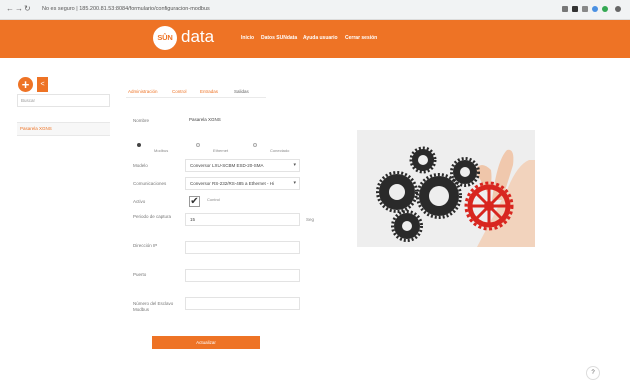  What do you see at coordinates (152, 216) in the screenshot?
I see `period-label: Periodo de captura` at bounding box center [152, 216].